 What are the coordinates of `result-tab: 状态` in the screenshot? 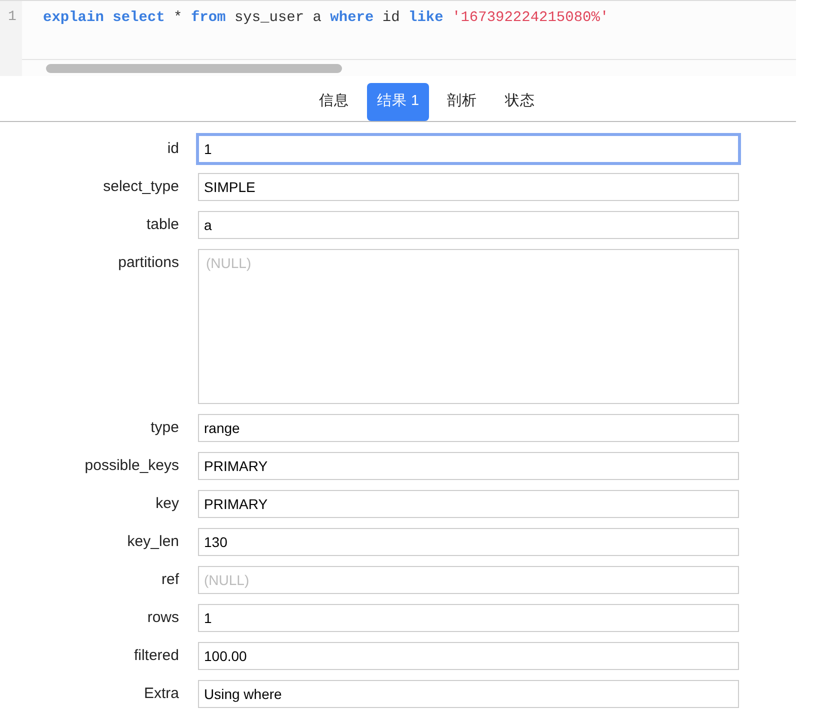 It's located at (520, 102).